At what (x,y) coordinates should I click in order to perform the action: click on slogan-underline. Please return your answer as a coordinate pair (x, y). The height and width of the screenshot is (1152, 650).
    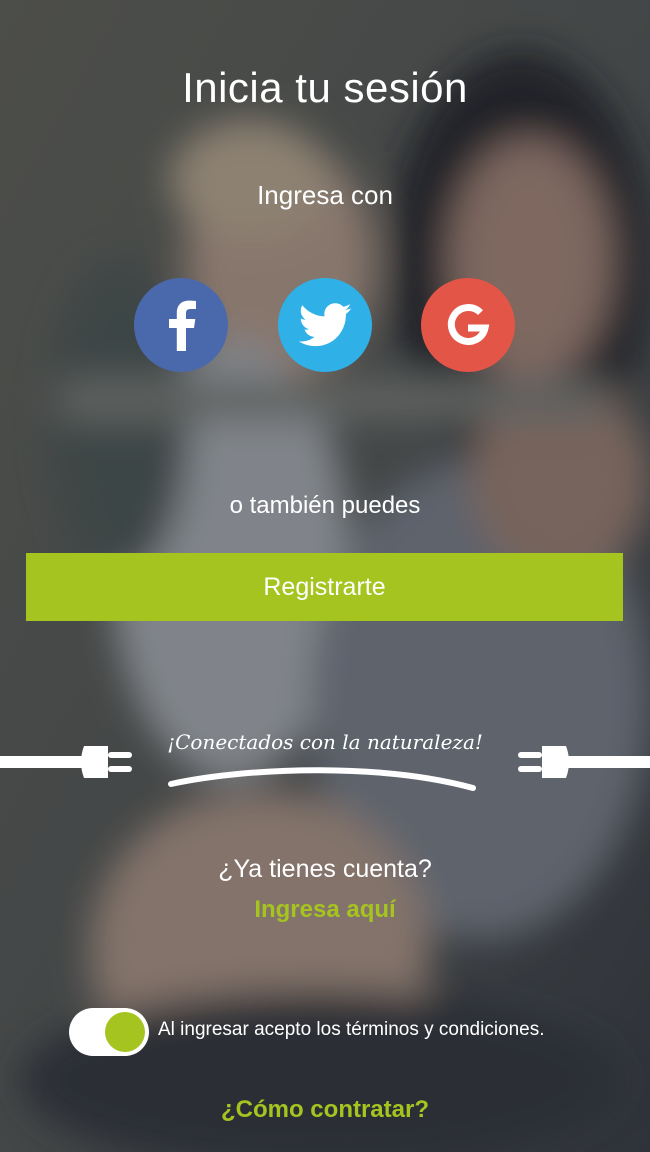
    Looking at the image, I should click on (322, 779).